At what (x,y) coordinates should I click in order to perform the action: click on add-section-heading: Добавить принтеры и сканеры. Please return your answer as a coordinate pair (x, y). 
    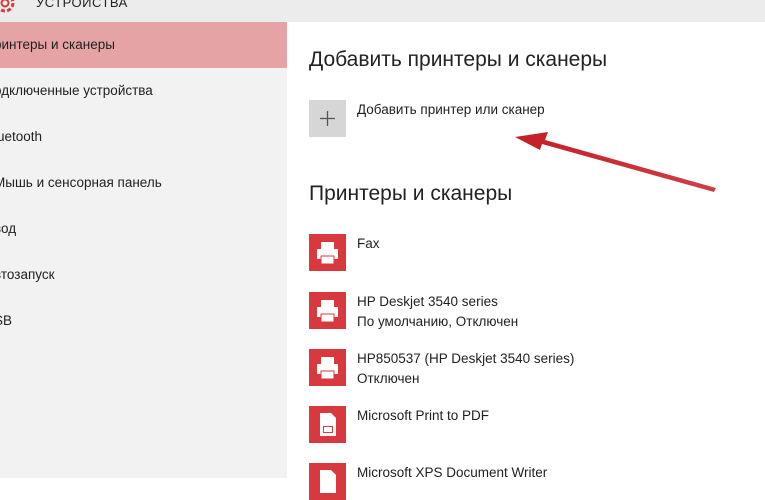
    Looking at the image, I should click on (458, 59).